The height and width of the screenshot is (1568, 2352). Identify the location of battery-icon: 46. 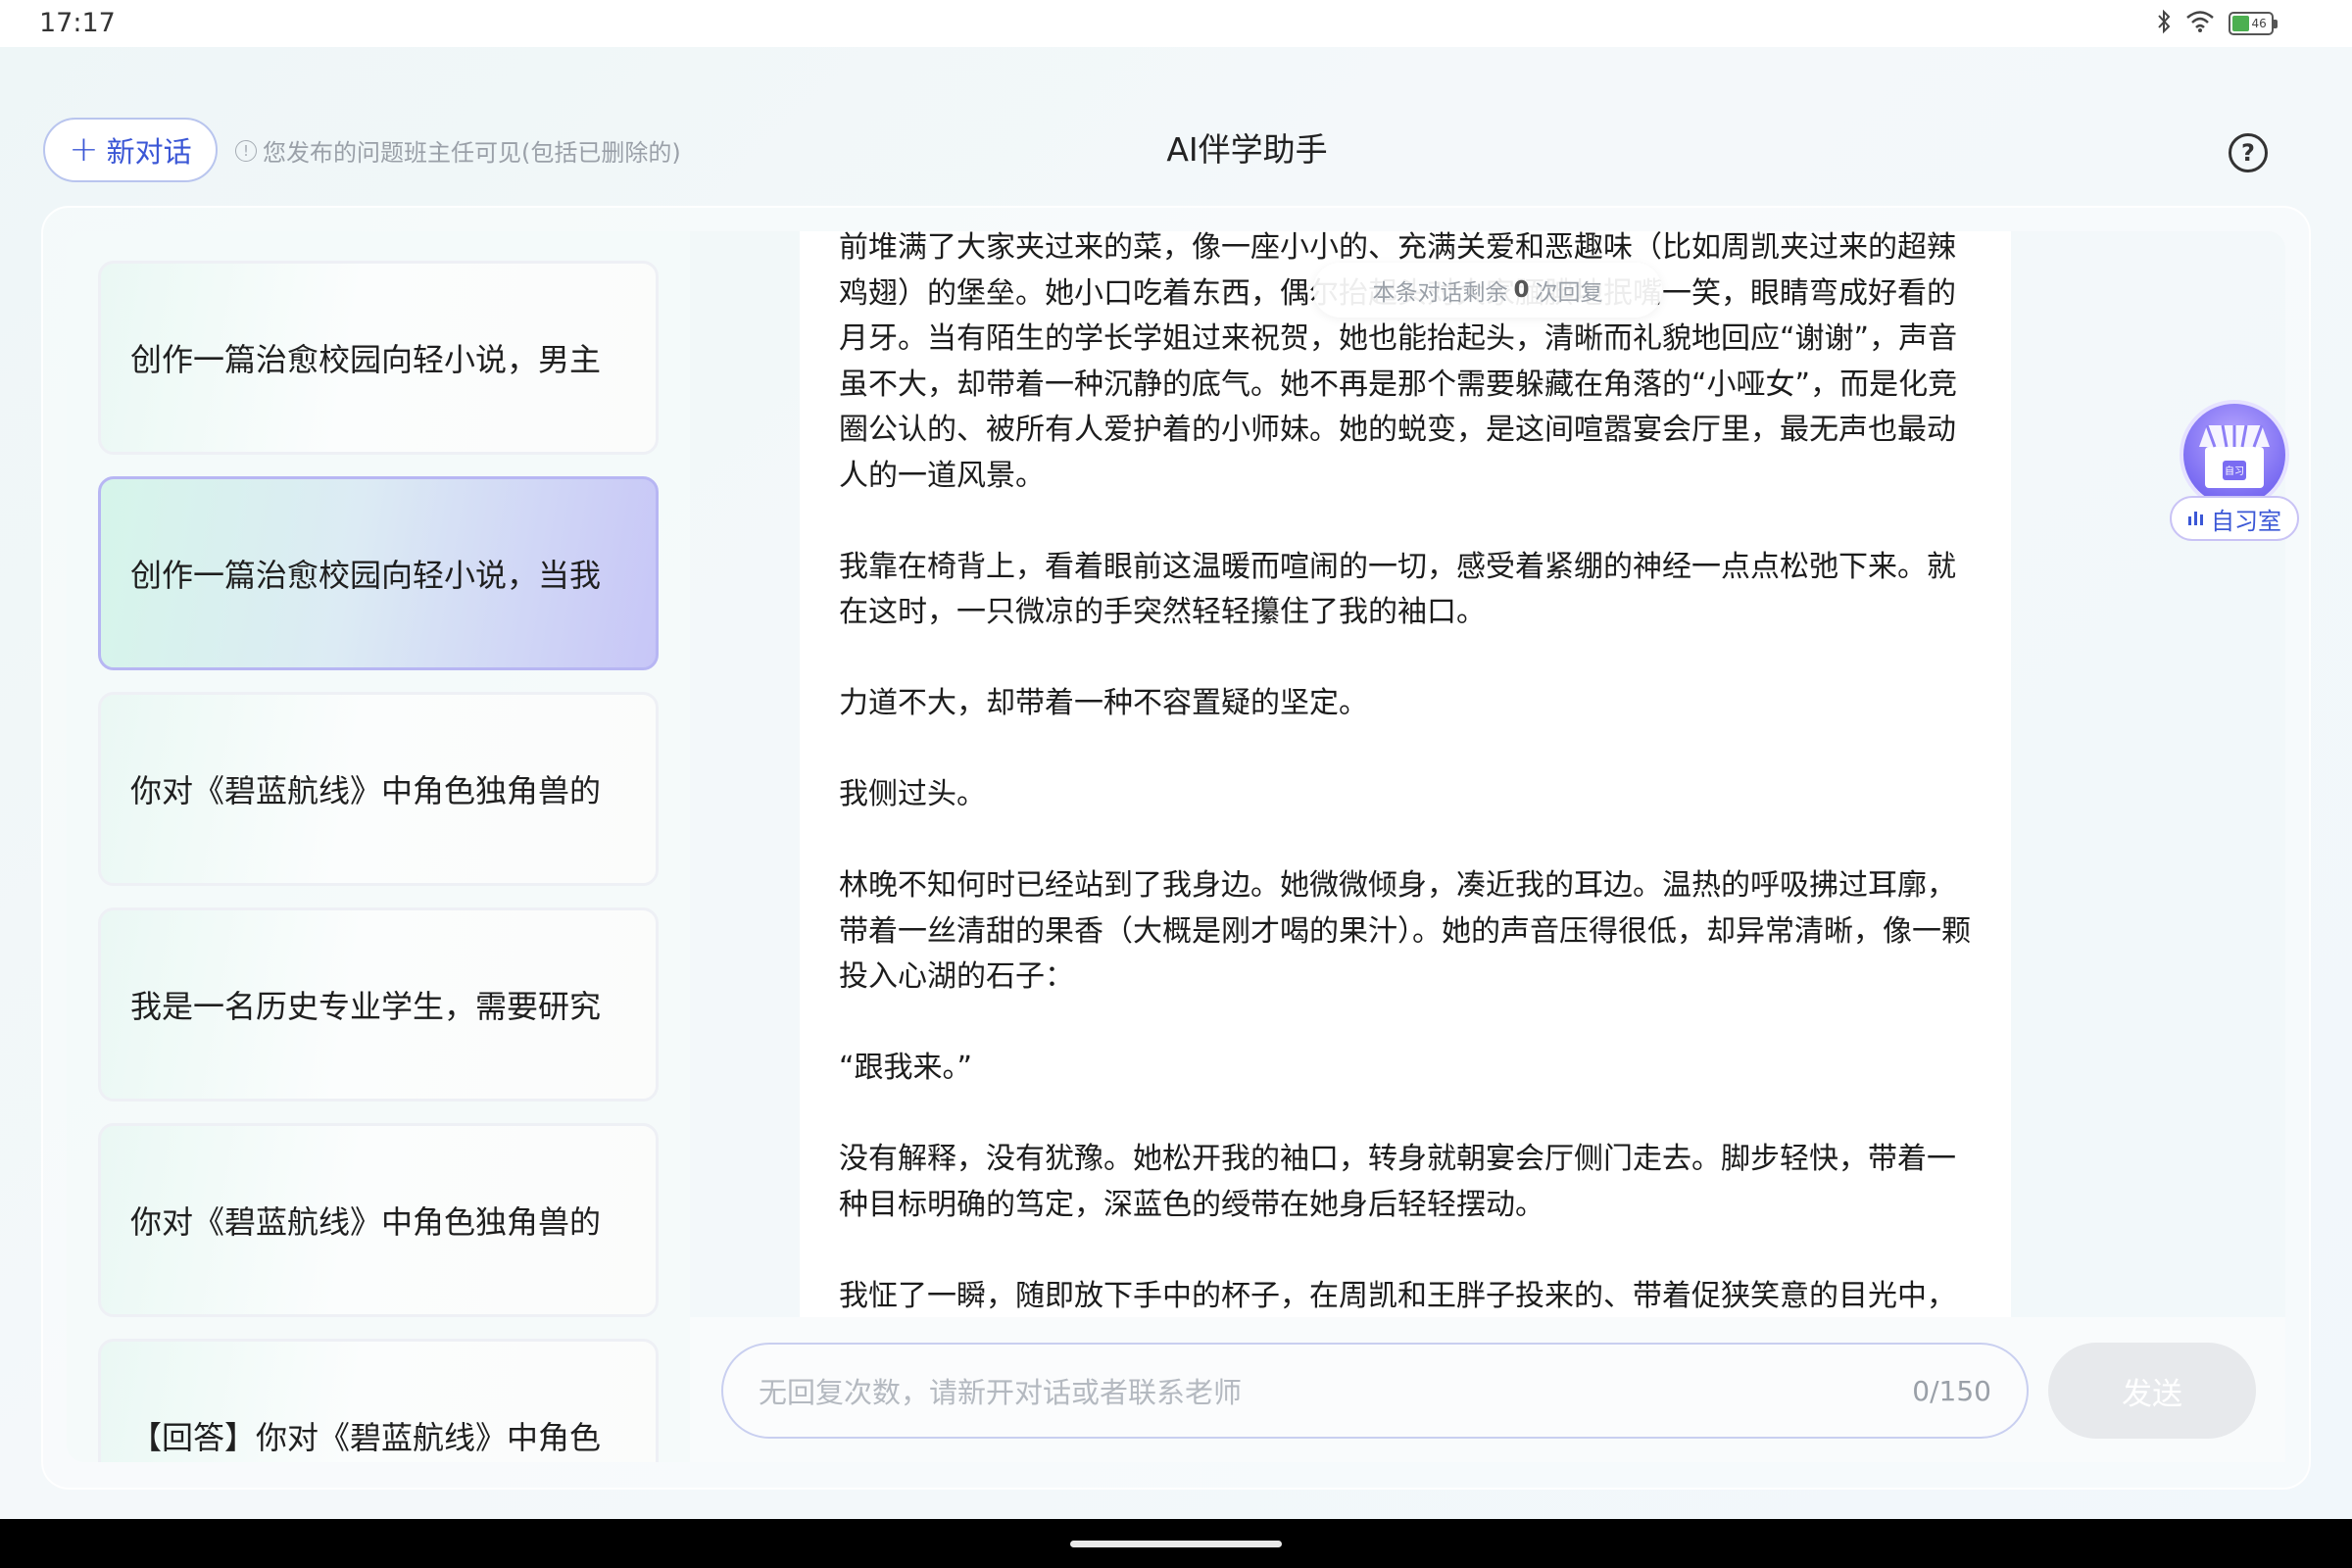
(2253, 23).